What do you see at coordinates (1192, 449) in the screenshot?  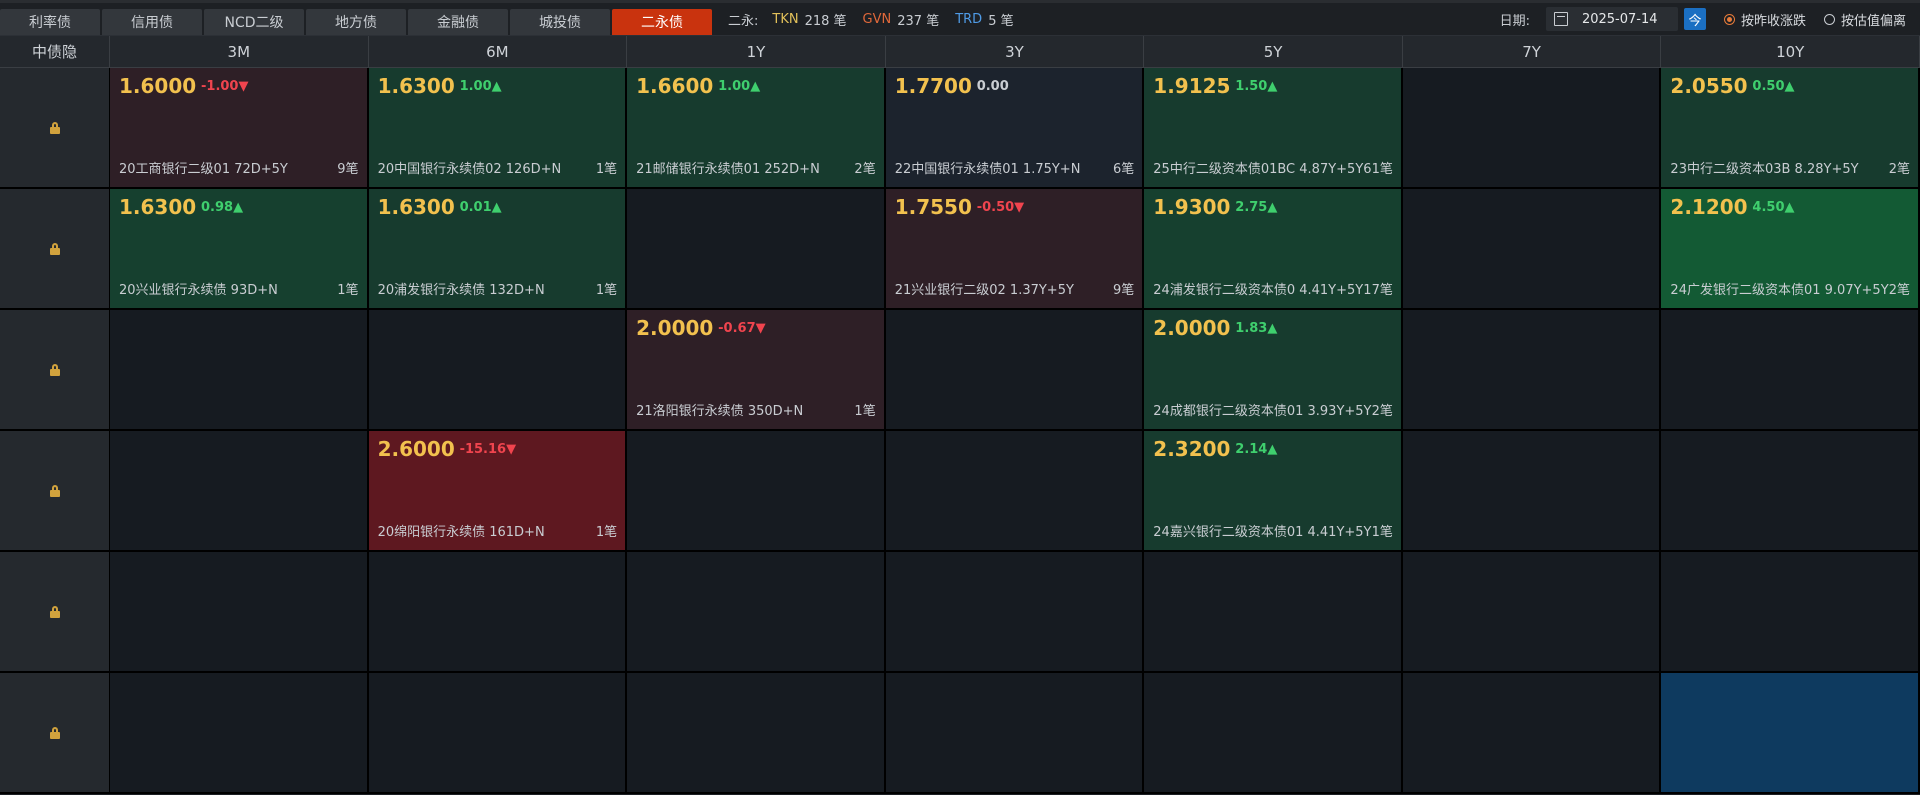 I see `yield-price: 2.3200` at bounding box center [1192, 449].